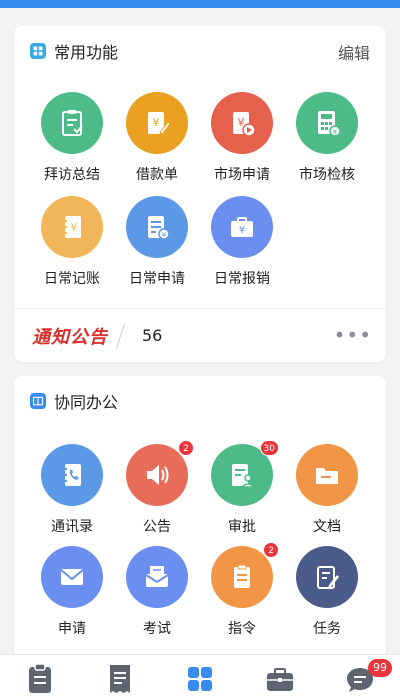  I want to click on item-label: 日常记账, so click(72, 279).